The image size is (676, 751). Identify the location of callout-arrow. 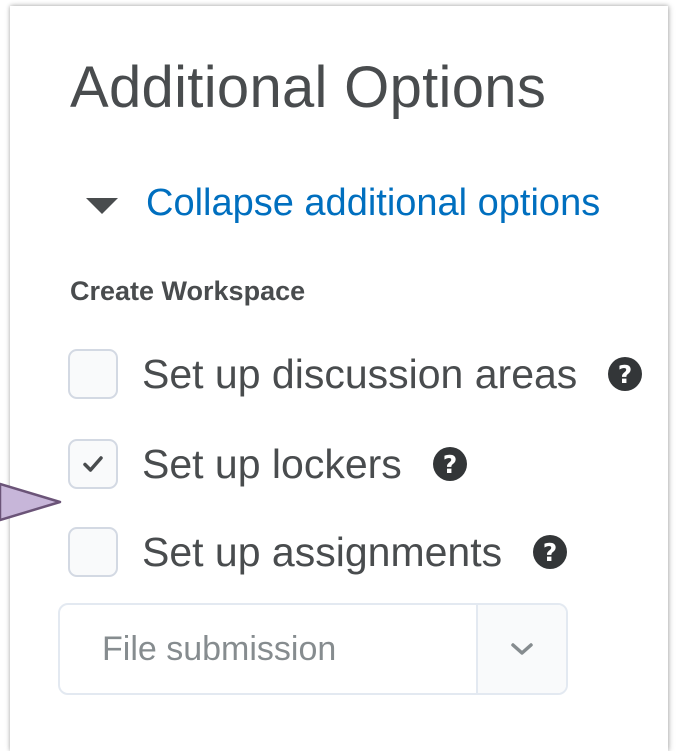
(31, 502).